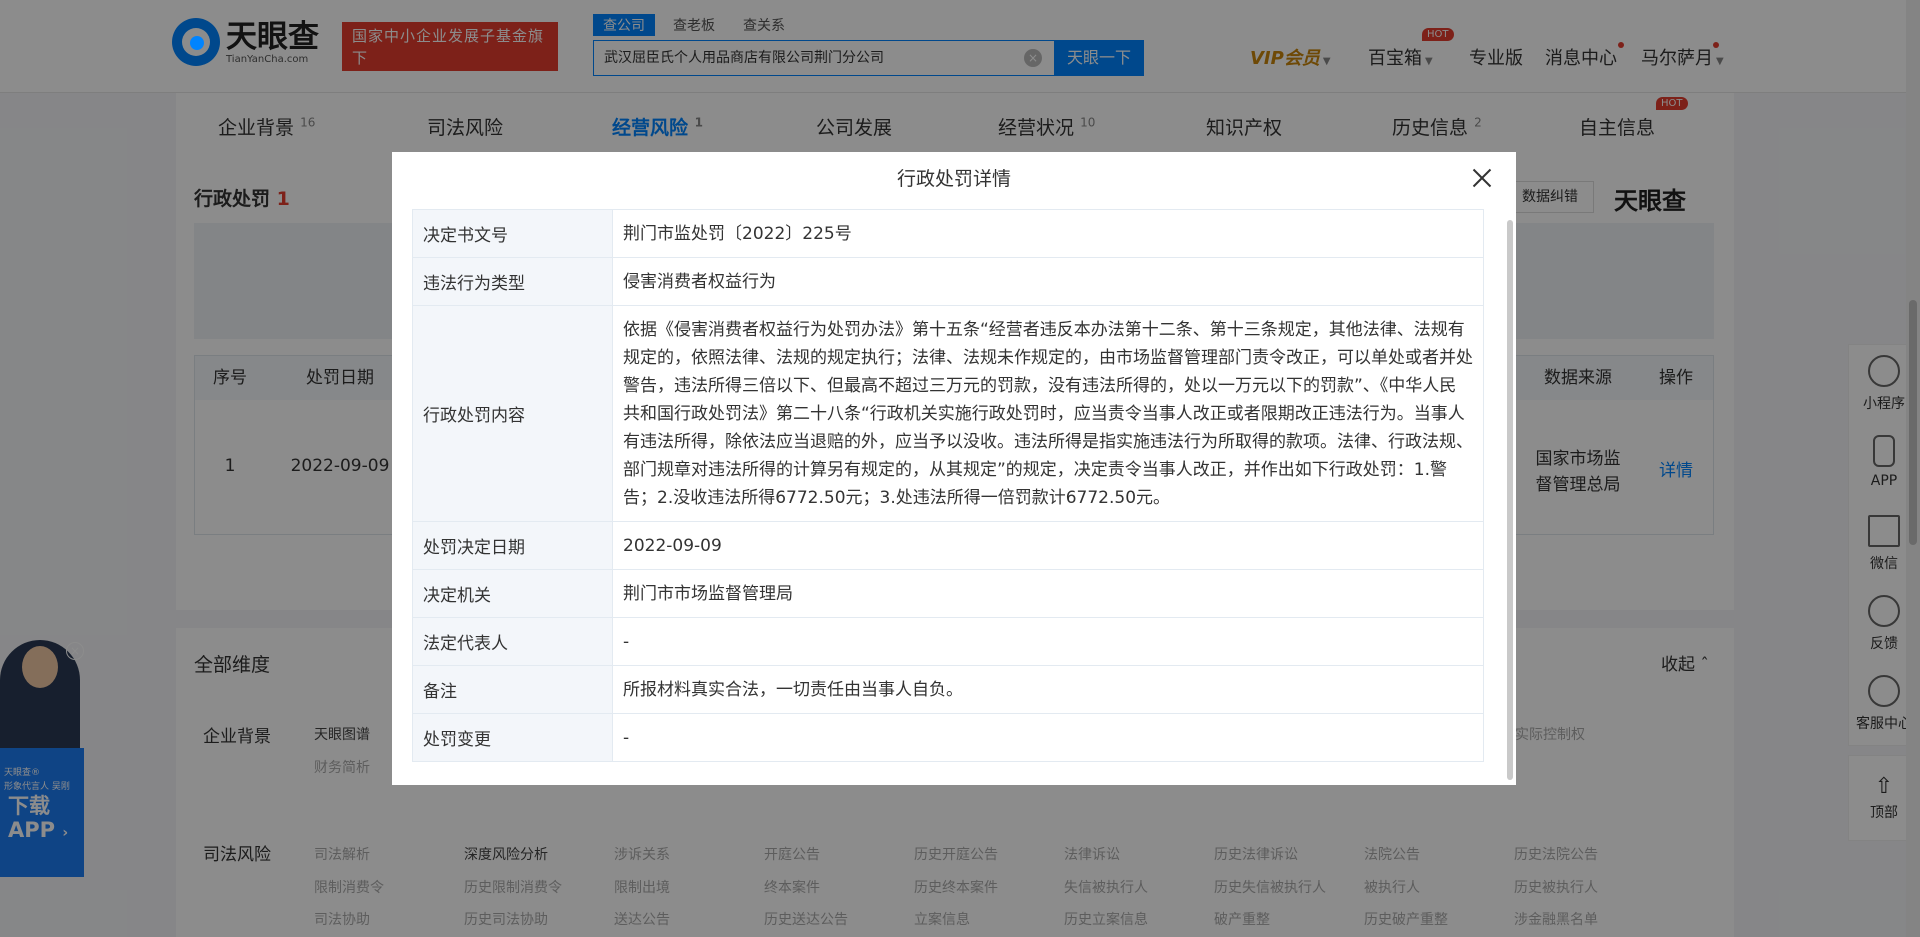 The width and height of the screenshot is (1920, 937). I want to click on detail-row: 决定书文号 荆门市监处罚〔2022〕225号, so click(948, 234).